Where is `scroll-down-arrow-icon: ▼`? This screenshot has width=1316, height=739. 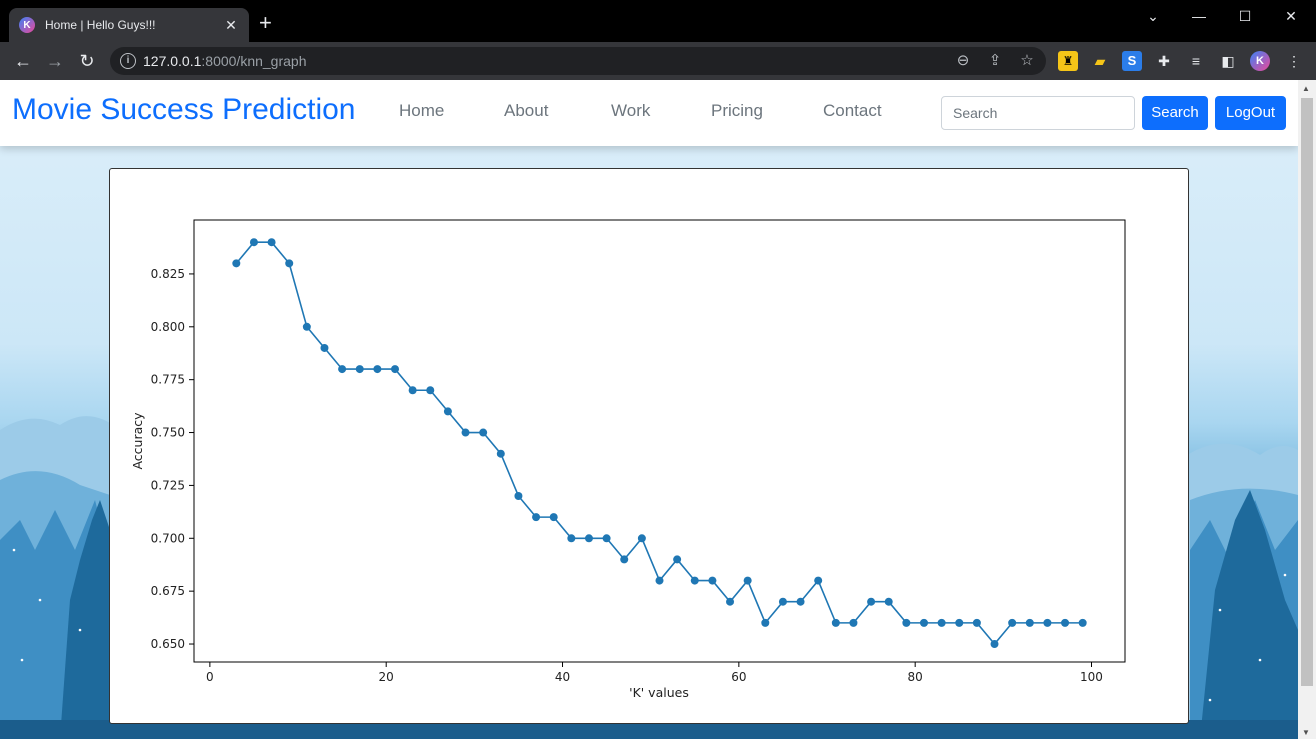 scroll-down-arrow-icon: ▼ is located at coordinates (1306, 732).